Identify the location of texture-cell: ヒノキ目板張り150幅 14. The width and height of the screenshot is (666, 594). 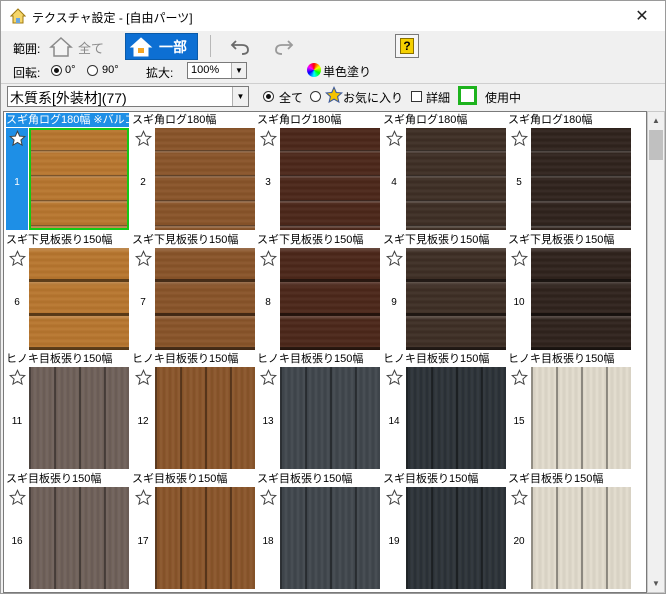
(443, 410).